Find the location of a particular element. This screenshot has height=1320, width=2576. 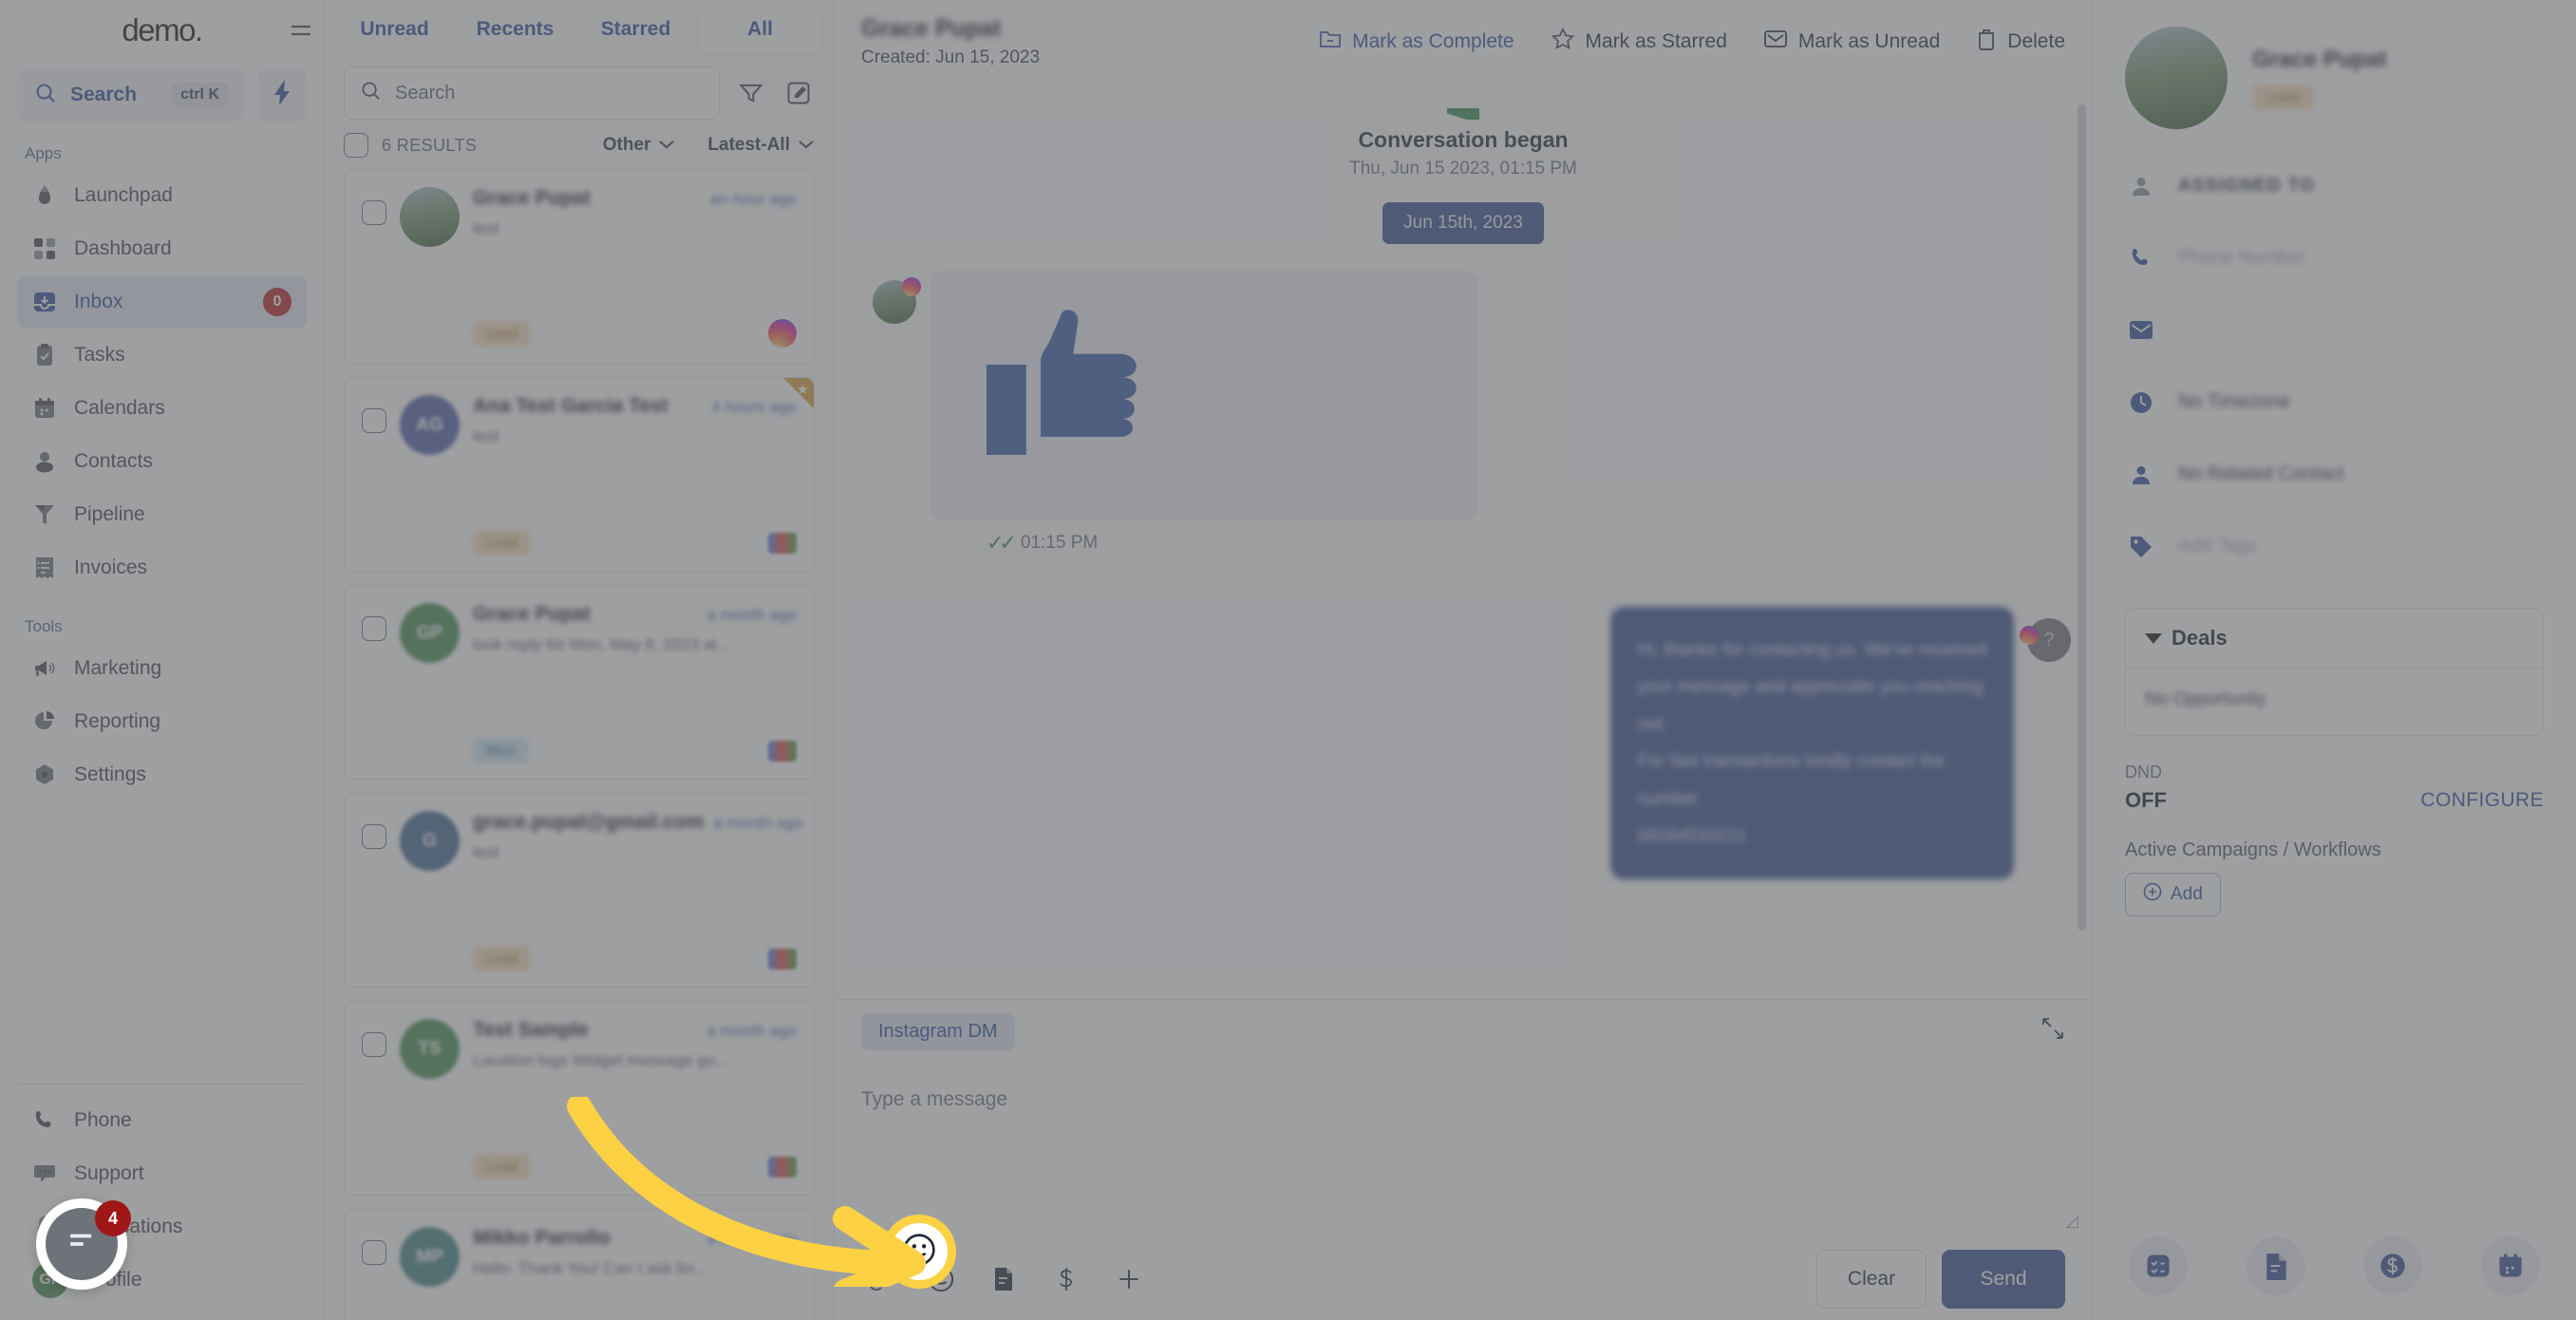

thread-scrollbar is located at coordinates (2082, 517).